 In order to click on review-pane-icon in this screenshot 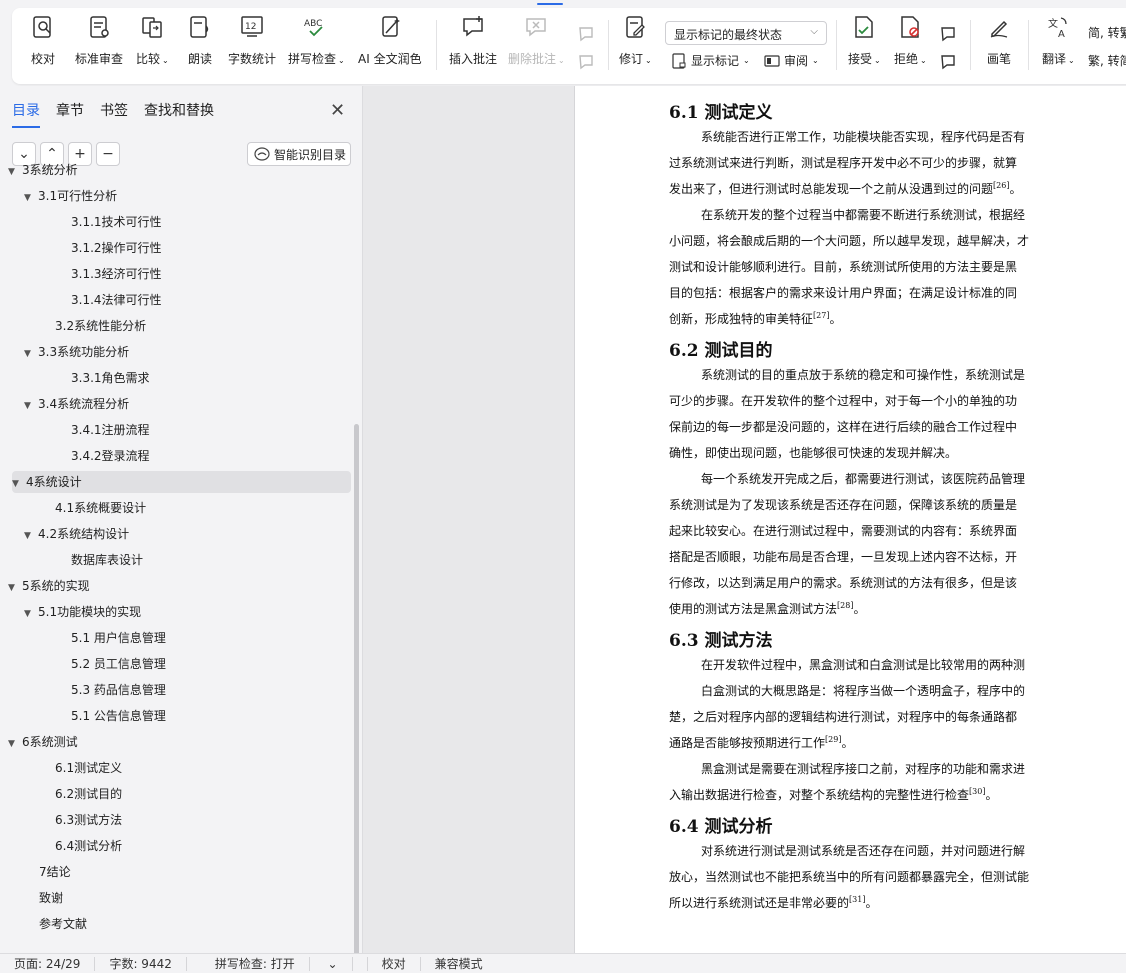, I will do `click(772, 60)`.